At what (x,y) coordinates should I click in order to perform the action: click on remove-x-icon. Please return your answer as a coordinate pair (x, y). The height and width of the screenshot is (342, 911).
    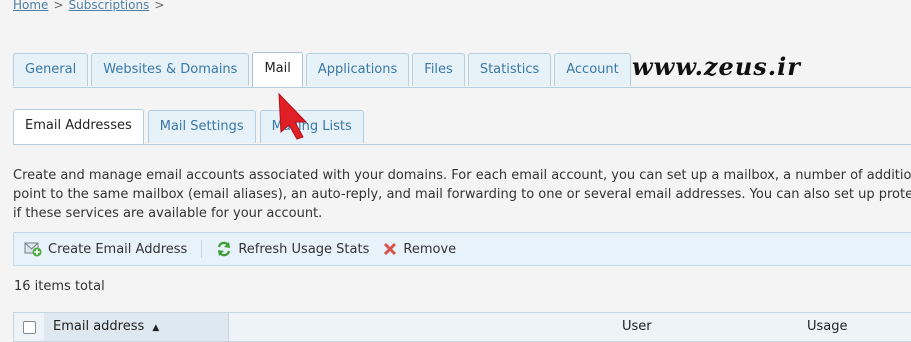
    Looking at the image, I should click on (390, 249).